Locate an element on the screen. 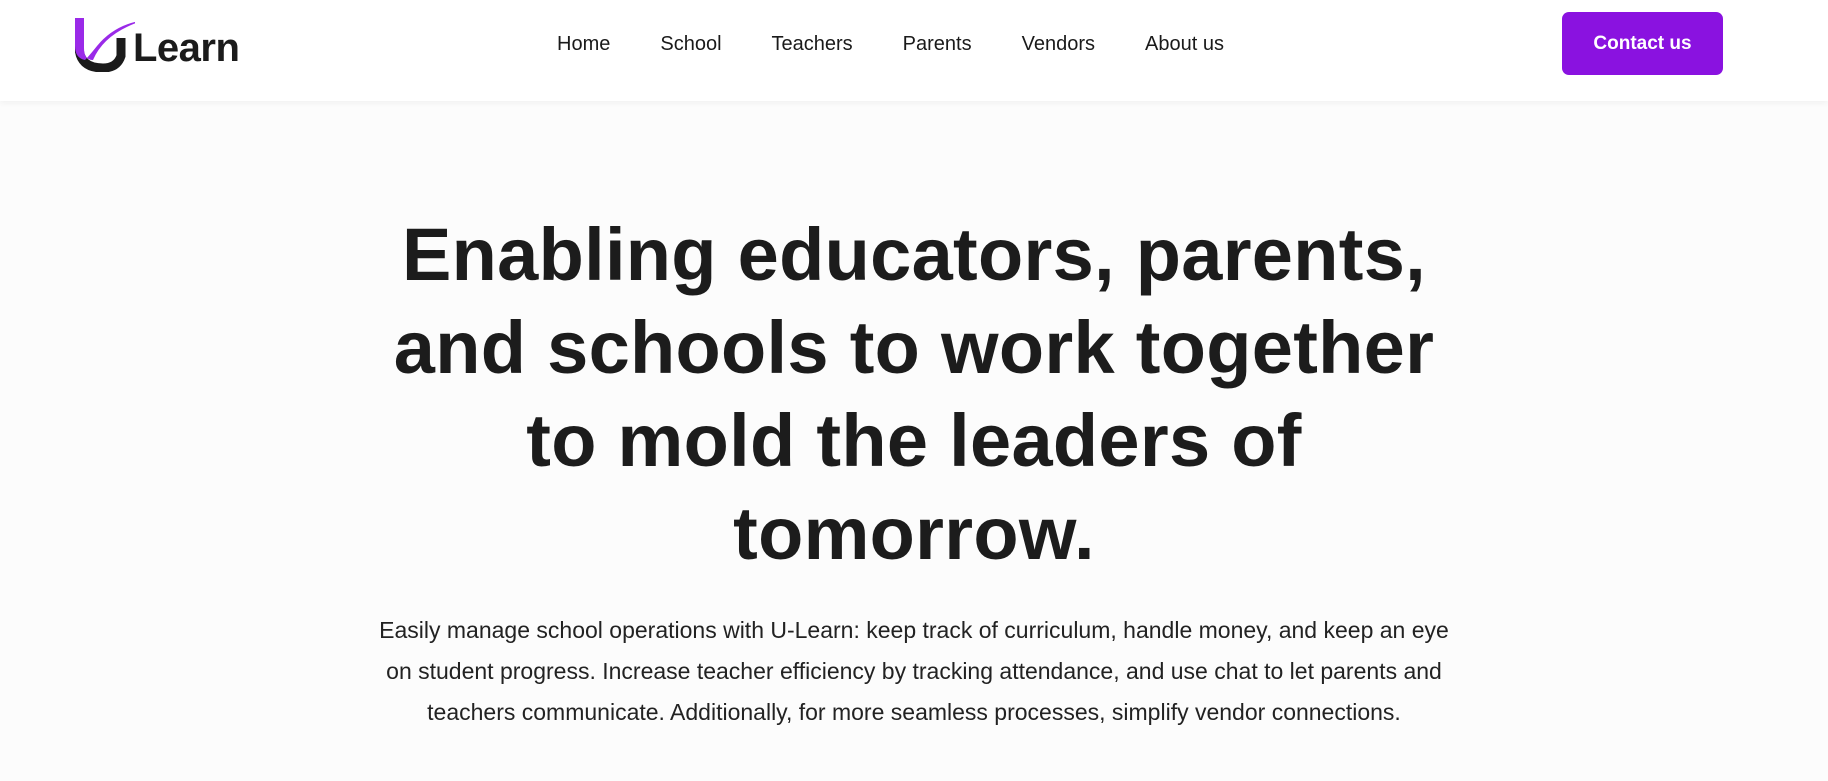  nav-about-us: About us is located at coordinates (1184, 44).